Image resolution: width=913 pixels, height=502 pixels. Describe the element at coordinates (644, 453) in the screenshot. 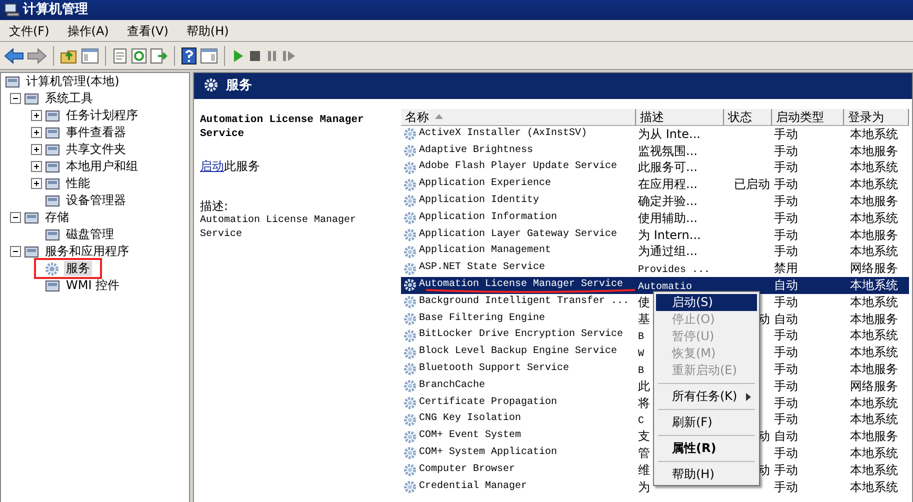

I see `table-cell: 管` at that location.